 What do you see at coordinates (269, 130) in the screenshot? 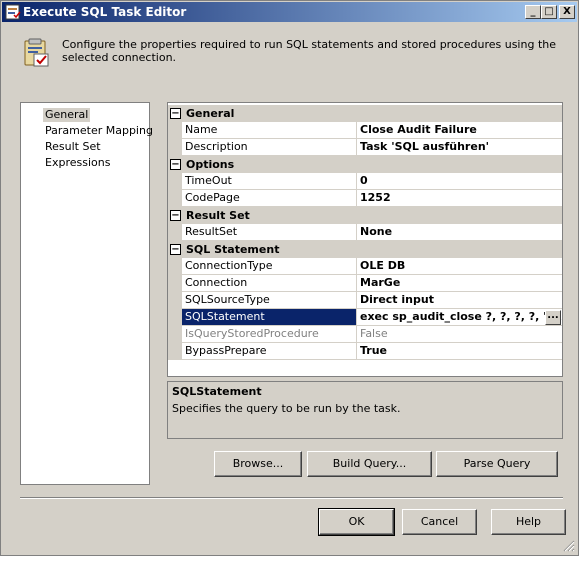
I see `property-name: Name` at bounding box center [269, 130].